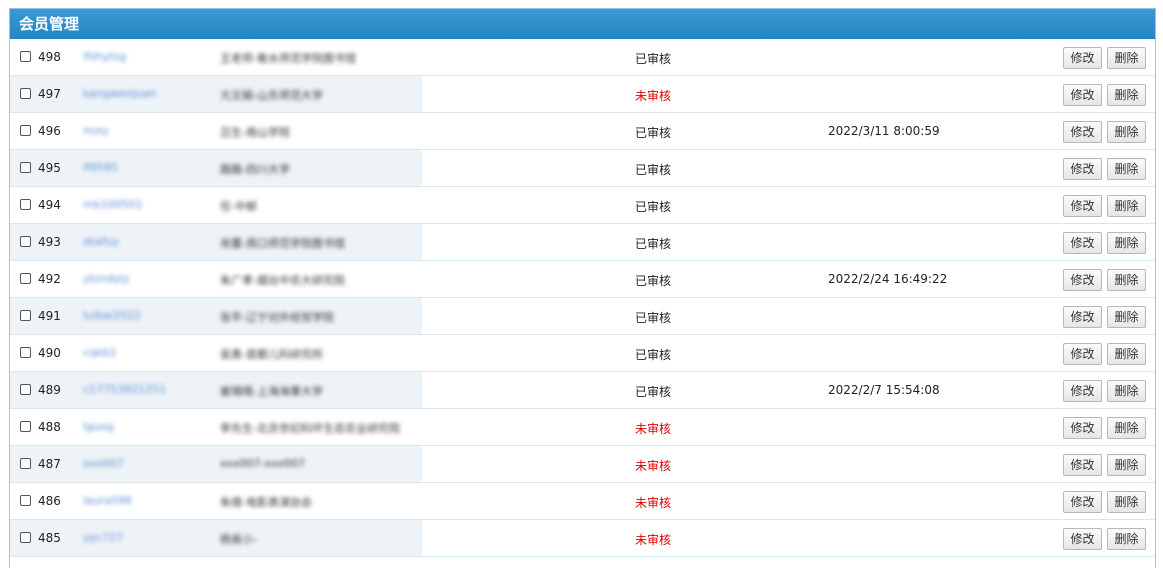 The height and width of the screenshot is (568, 1163). What do you see at coordinates (582, 316) in the screenshot?
I see `table-row: 491 luibai2022 张平-辽宁对外经贸学院 已审核 修改 删除` at bounding box center [582, 316].